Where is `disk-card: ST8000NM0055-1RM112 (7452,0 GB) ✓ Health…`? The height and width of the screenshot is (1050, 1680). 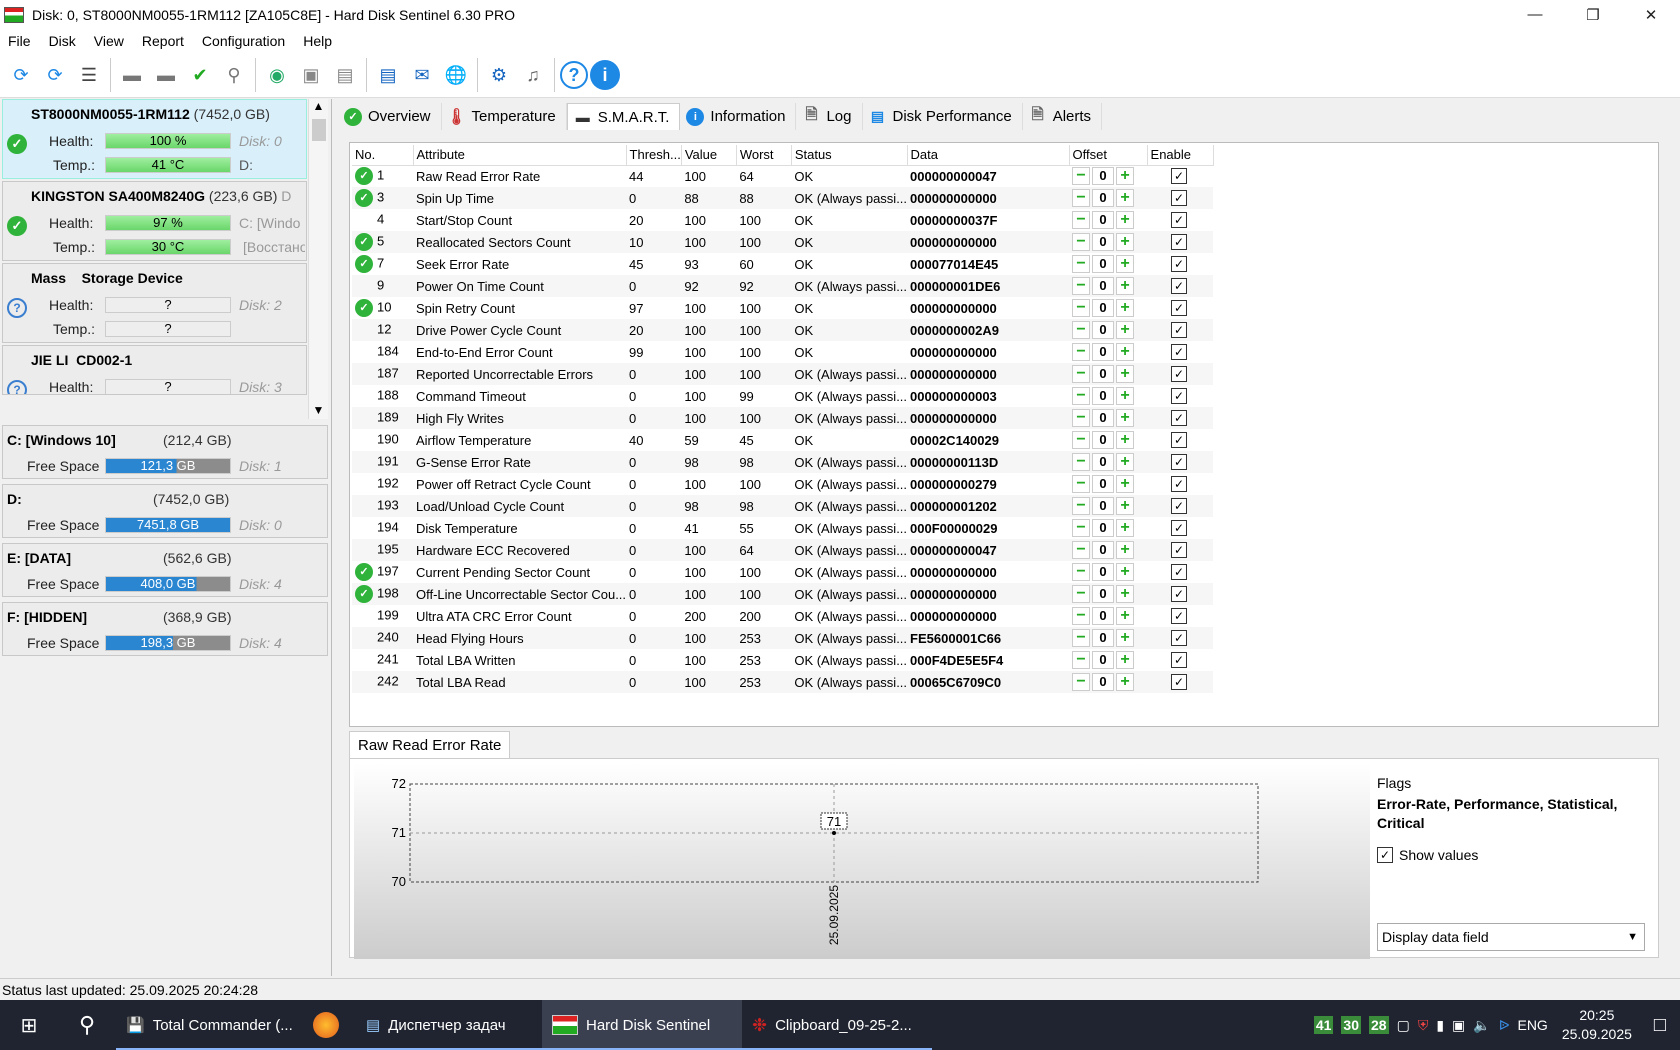 disk-card: ST8000NM0055-1RM112 (7452,0 GB) ✓ Health… is located at coordinates (154, 139).